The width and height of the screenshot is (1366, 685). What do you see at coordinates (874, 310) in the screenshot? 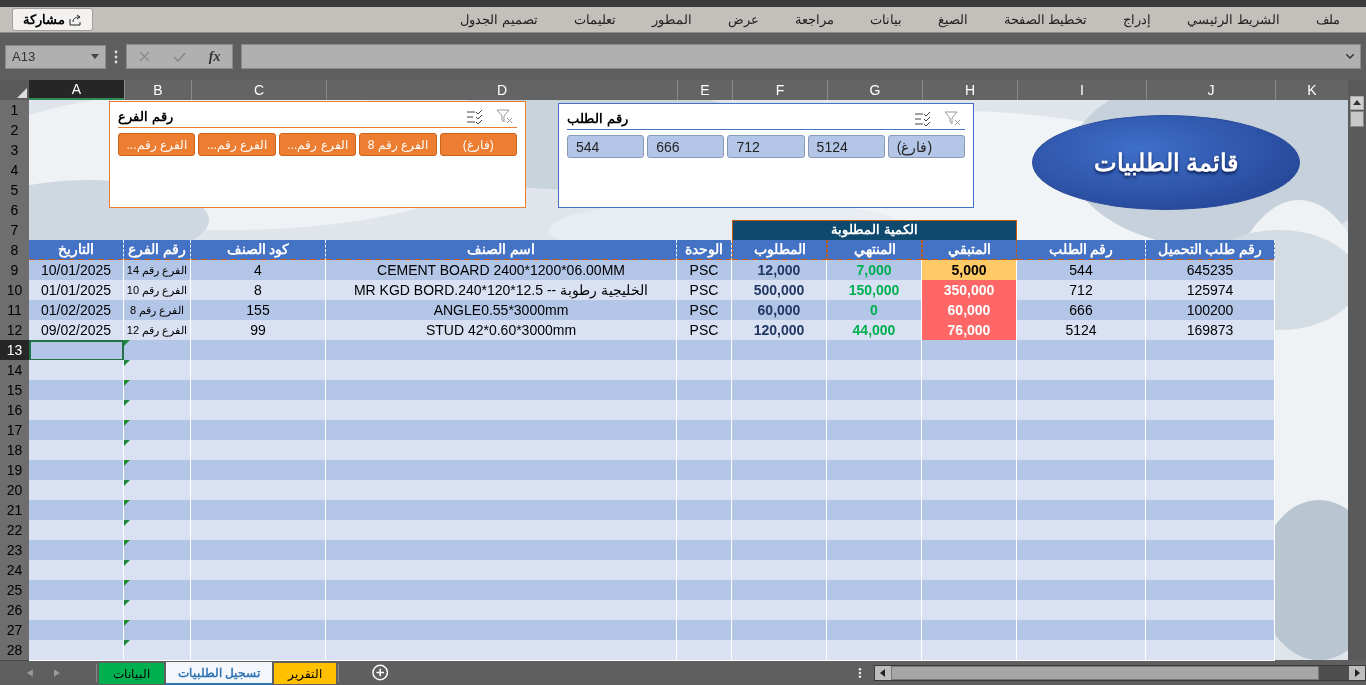
I see `table-cell: 0` at bounding box center [874, 310].